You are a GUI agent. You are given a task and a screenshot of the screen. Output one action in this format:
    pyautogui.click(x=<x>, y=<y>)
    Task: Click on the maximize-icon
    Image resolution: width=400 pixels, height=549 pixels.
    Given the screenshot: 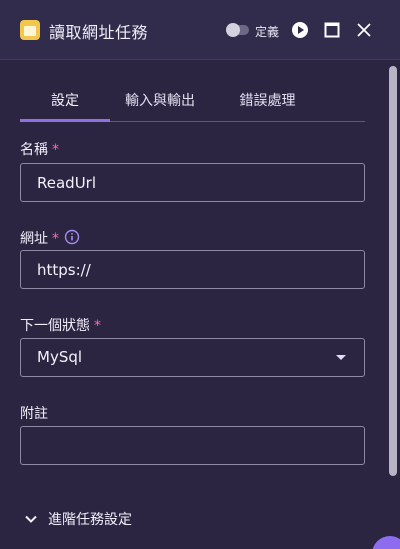 What is the action you would take?
    pyautogui.click(x=332, y=30)
    